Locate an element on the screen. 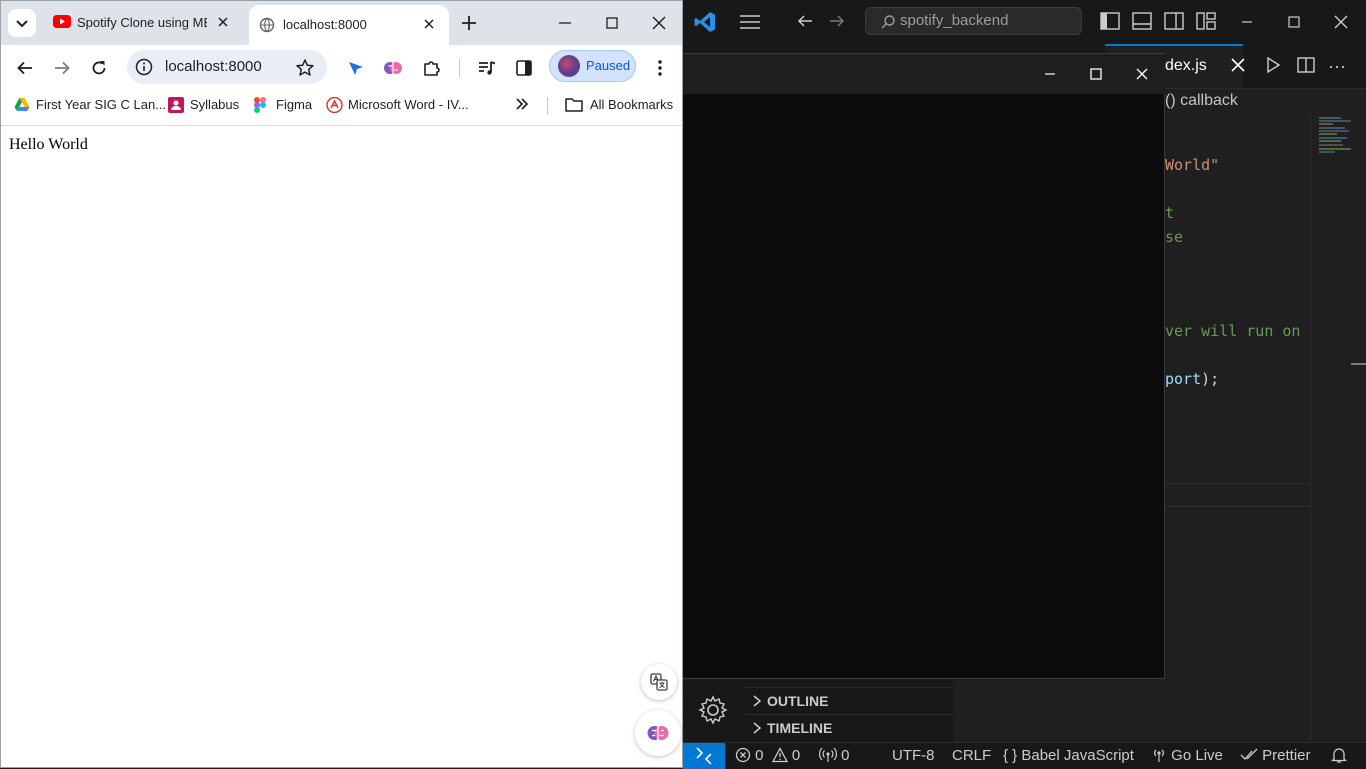 This screenshot has width=1366, height=769. toggle-panel-icon is located at coordinates (1142, 21).